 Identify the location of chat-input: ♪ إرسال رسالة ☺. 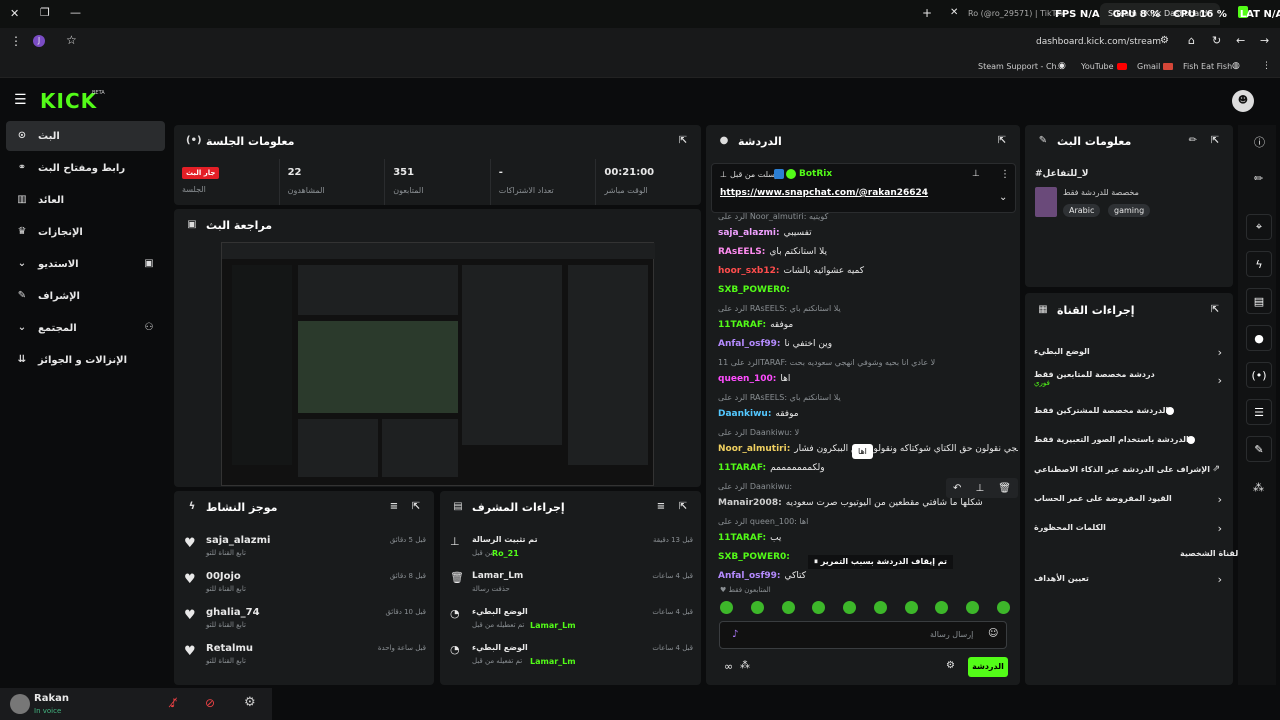
(863, 635).